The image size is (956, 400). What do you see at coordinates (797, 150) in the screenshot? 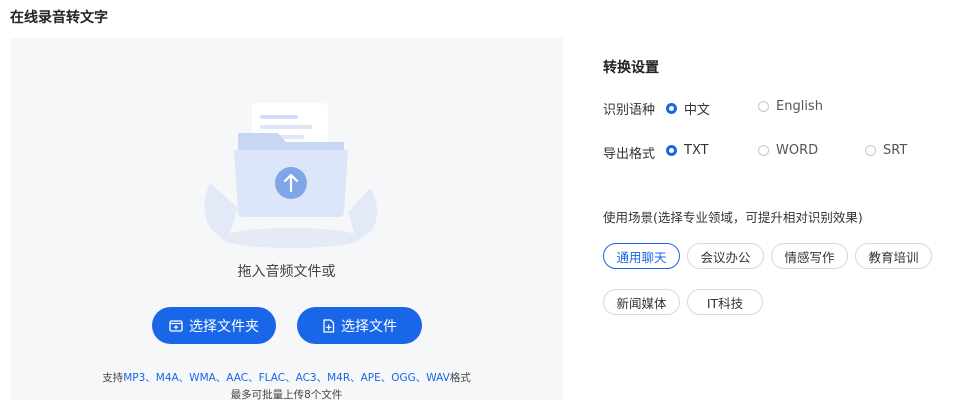
I see `format-option-label: WORD` at bounding box center [797, 150].